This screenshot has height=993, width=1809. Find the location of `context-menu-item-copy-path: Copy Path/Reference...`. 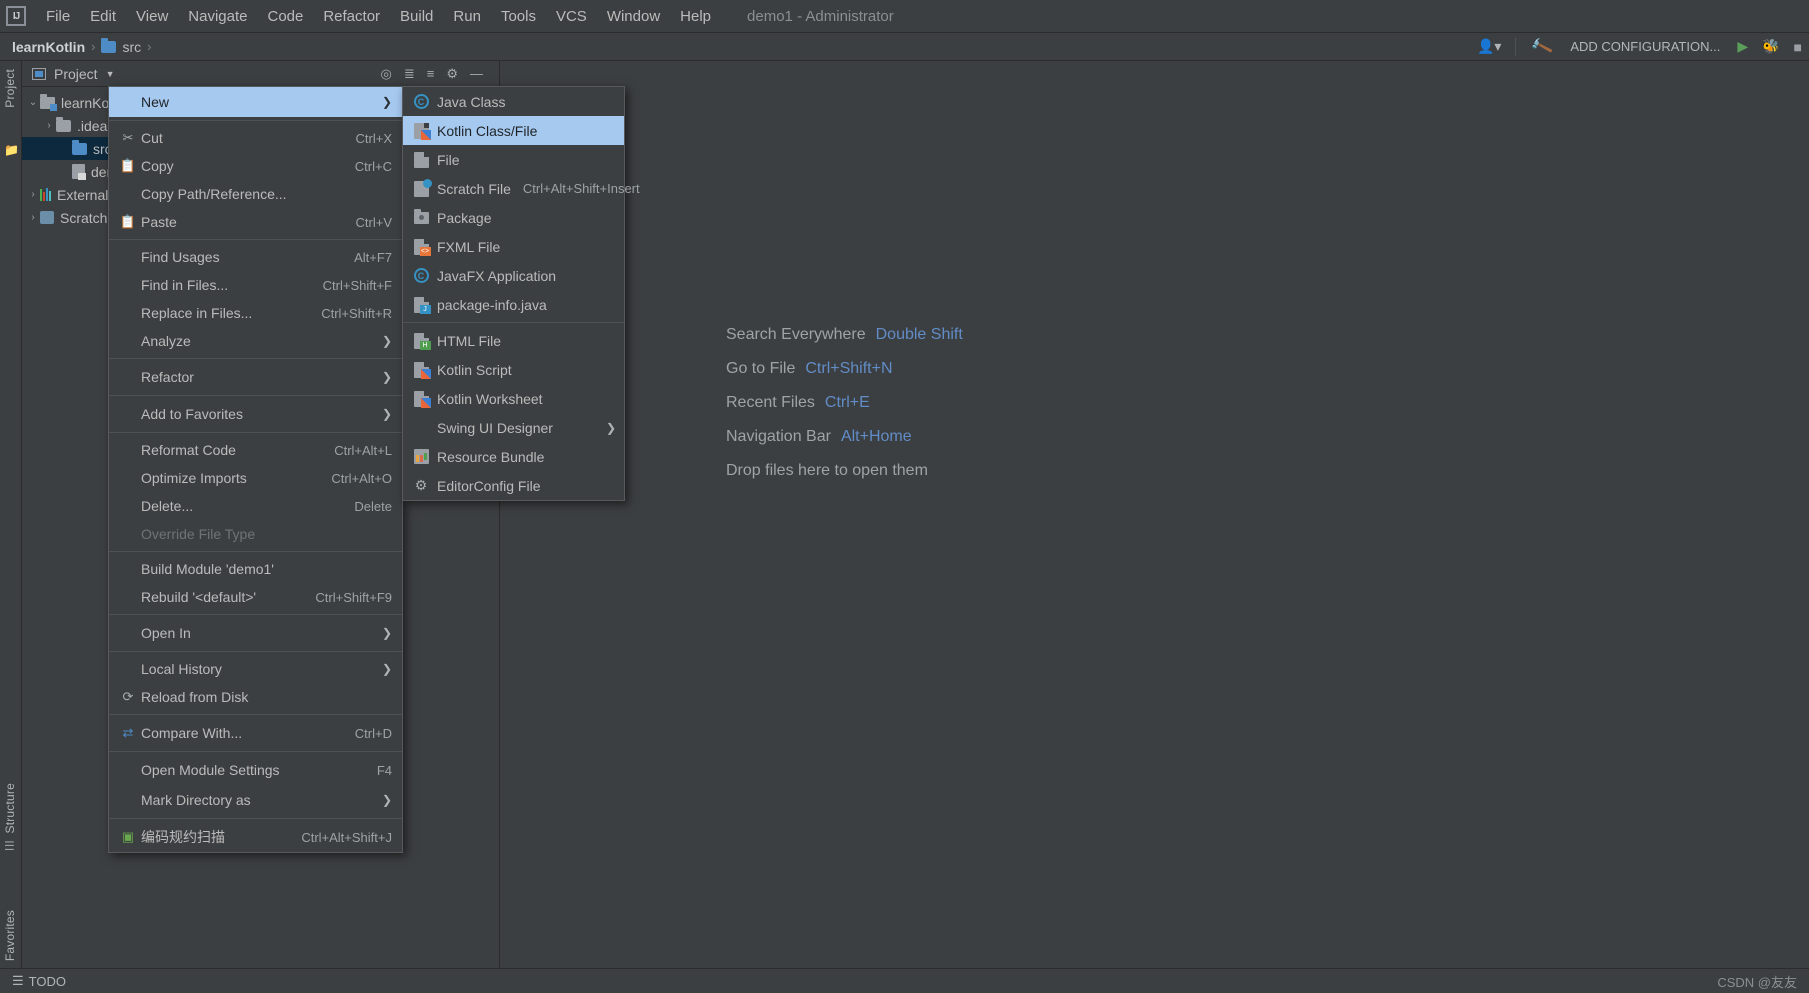

context-menu-item-copy-path: Copy Path/Reference... is located at coordinates (255, 194).